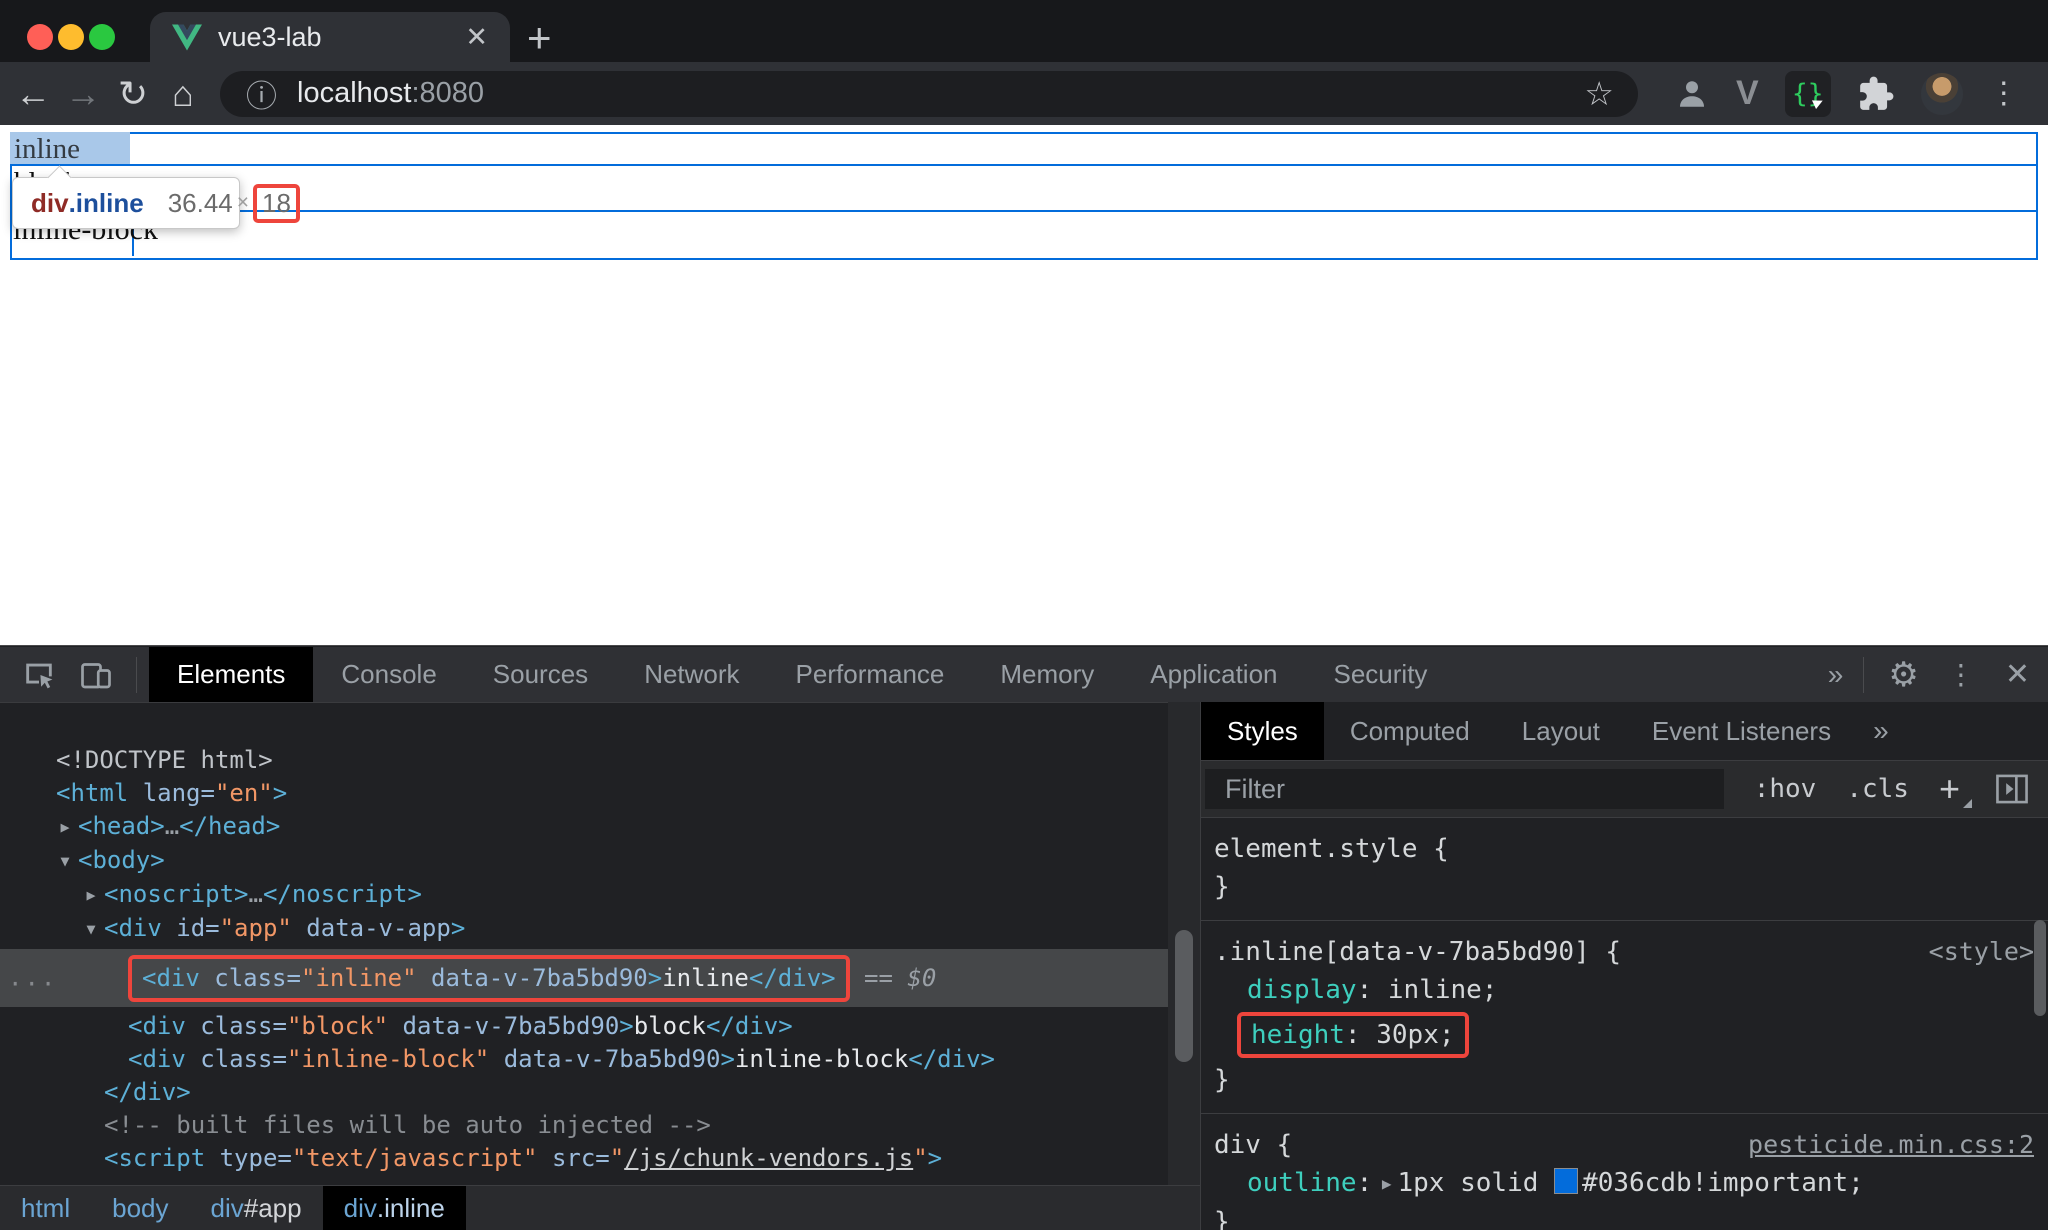 The height and width of the screenshot is (1230, 2048). What do you see at coordinates (1692, 94) in the screenshot?
I see `person-extension-icon` at bounding box center [1692, 94].